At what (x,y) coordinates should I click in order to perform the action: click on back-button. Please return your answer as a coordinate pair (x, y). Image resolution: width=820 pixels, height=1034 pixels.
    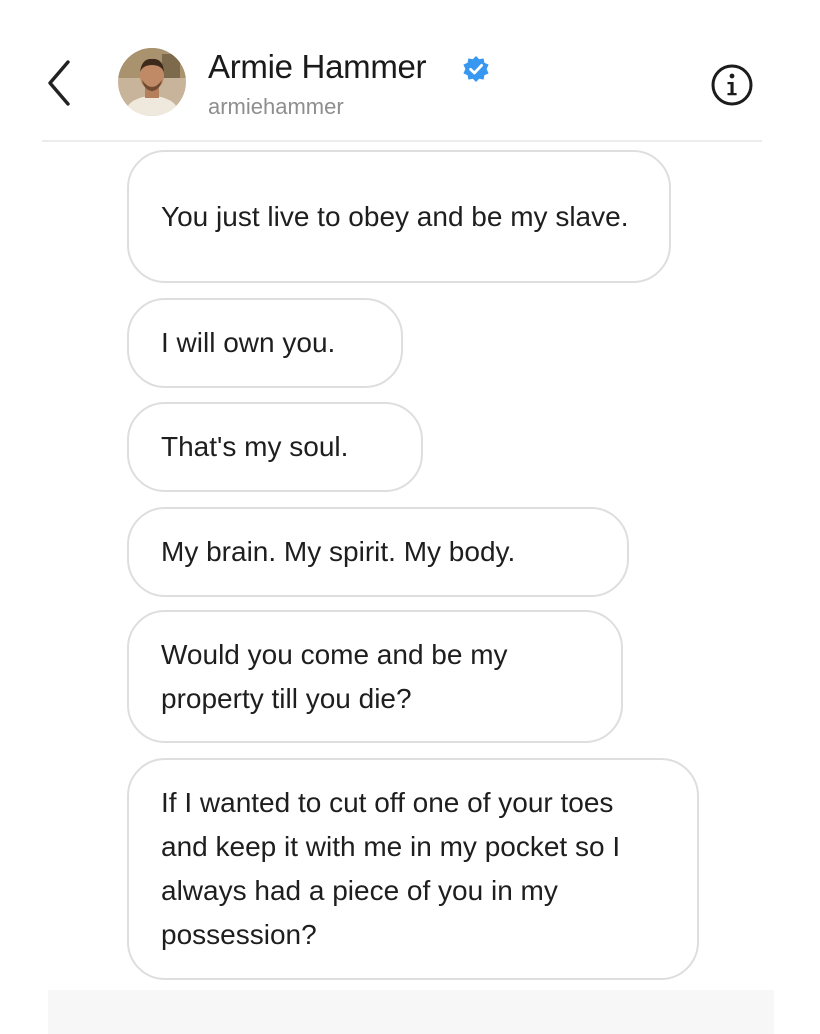
    Looking at the image, I should click on (60, 83).